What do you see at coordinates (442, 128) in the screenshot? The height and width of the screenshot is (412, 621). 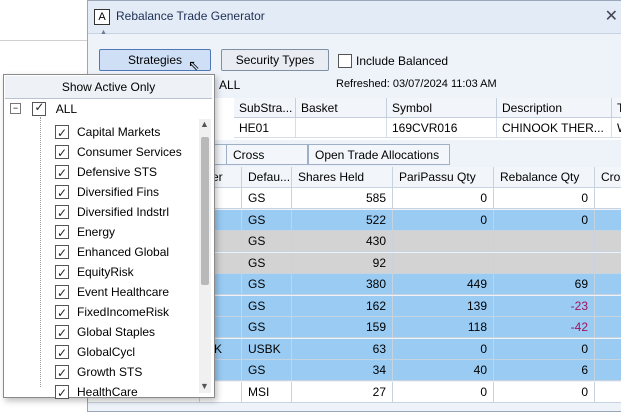 I see `cell-symbol: 169CVR016` at bounding box center [442, 128].